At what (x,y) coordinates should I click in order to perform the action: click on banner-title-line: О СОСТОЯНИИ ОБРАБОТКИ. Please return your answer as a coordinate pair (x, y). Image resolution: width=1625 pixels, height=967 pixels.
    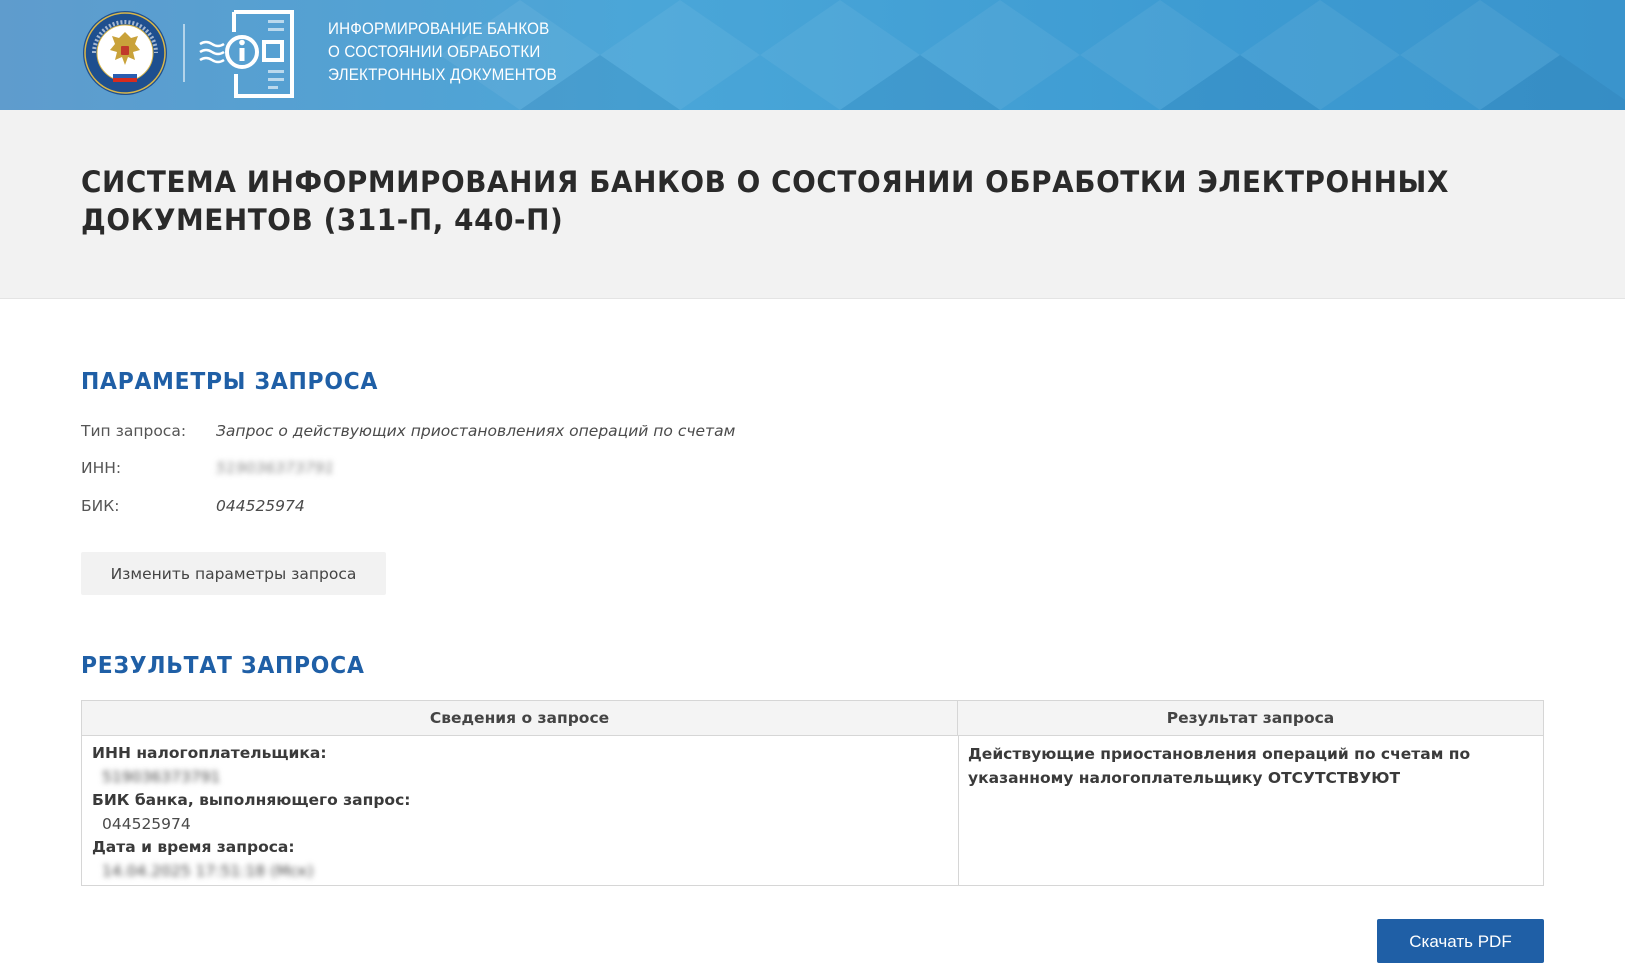
    Looking at the image, I should click on (434, 52).